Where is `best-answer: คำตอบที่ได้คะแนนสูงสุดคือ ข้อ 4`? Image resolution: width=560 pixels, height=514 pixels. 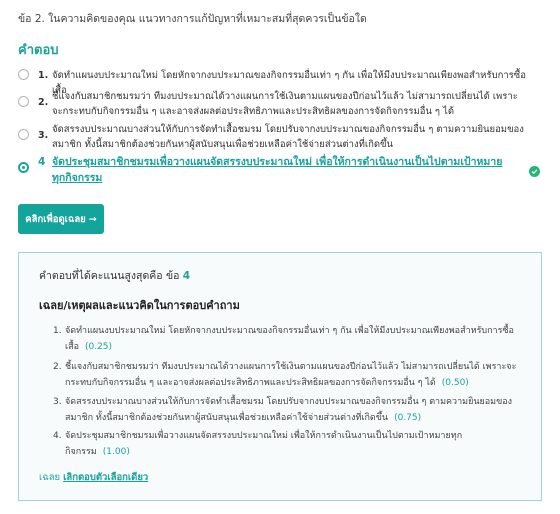
best-answer: คำตอบที่ได้คะแนนสูงสุดคือ ข้อ 4 is located at coordinates (114, 275).